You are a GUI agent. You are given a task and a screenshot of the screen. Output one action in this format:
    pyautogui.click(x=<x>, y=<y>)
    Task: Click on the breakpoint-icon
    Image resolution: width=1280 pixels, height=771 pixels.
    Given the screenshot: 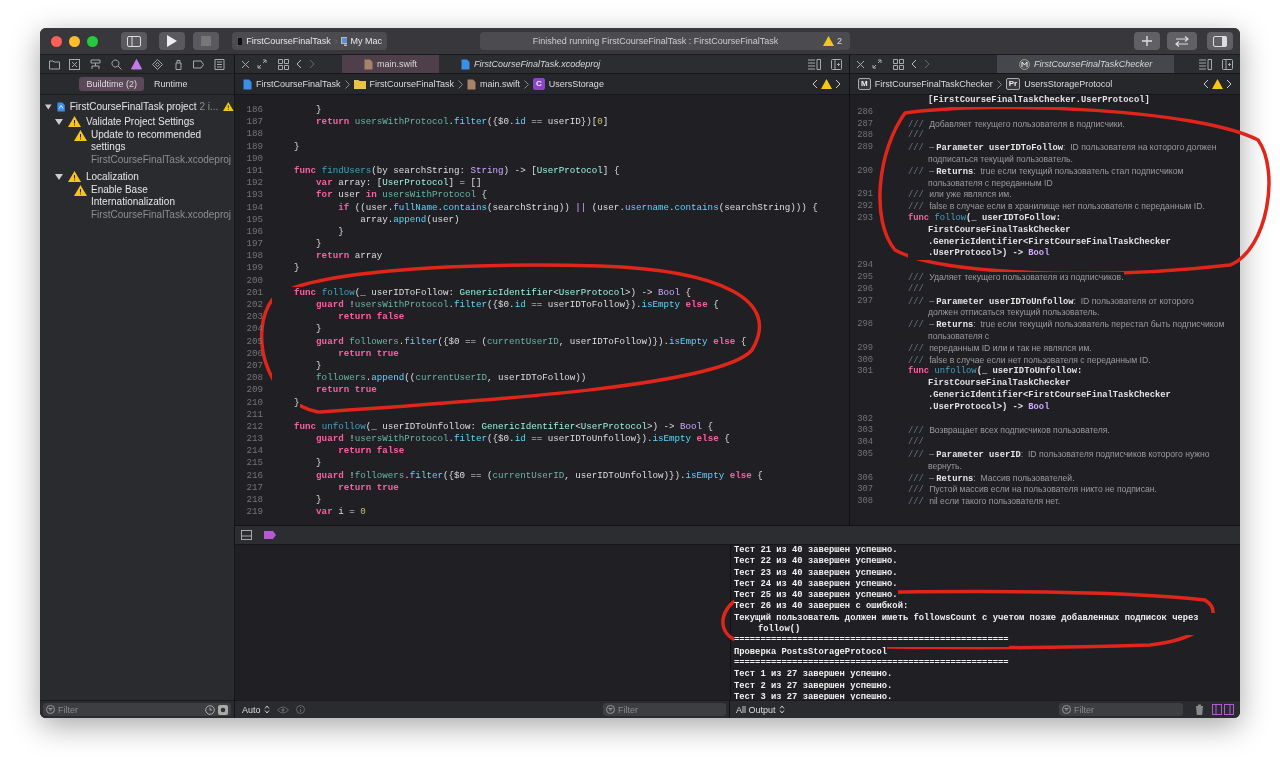 What is the action you would take?
    pyautogui.click(x=270, y=535)
    